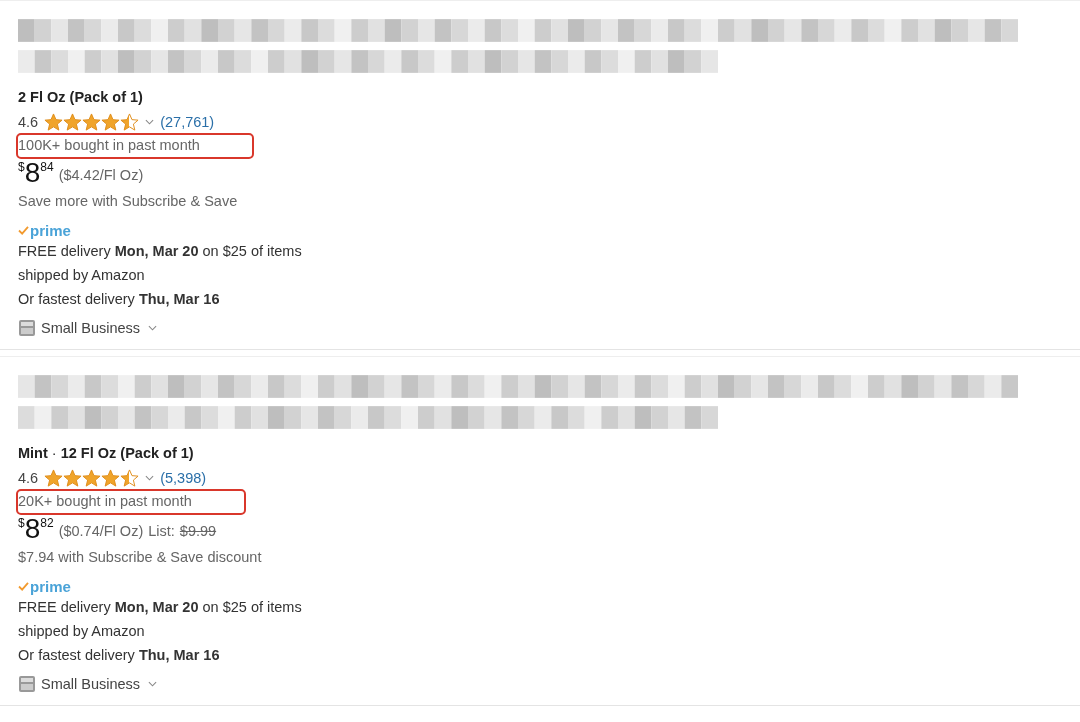  What do you see at coordinates (128, 201) in the screenshot?
I see `subscribe-save-text: Save more with Subscribe & Save` at bounding box center [128, 201].